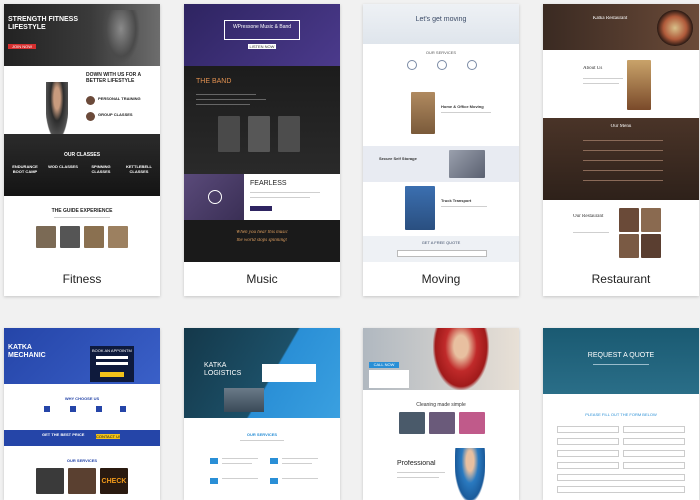 The height and width of the screenshot is (500, 700). Describe the element at coordinates (108, 436) in the screenshot. I see `cta-button: CONTACT US` at that location.